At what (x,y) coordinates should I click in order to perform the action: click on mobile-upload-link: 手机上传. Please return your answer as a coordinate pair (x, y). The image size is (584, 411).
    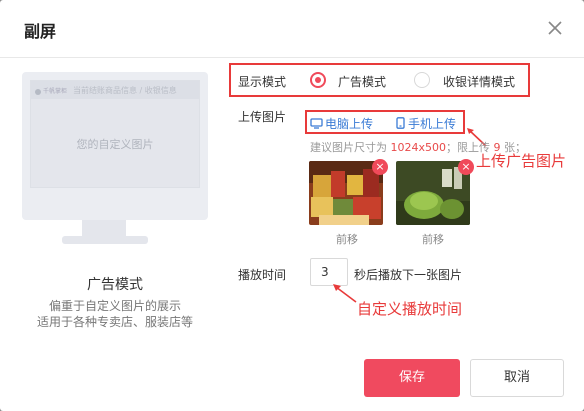
    Looking at the image, I should click on (426, 123).